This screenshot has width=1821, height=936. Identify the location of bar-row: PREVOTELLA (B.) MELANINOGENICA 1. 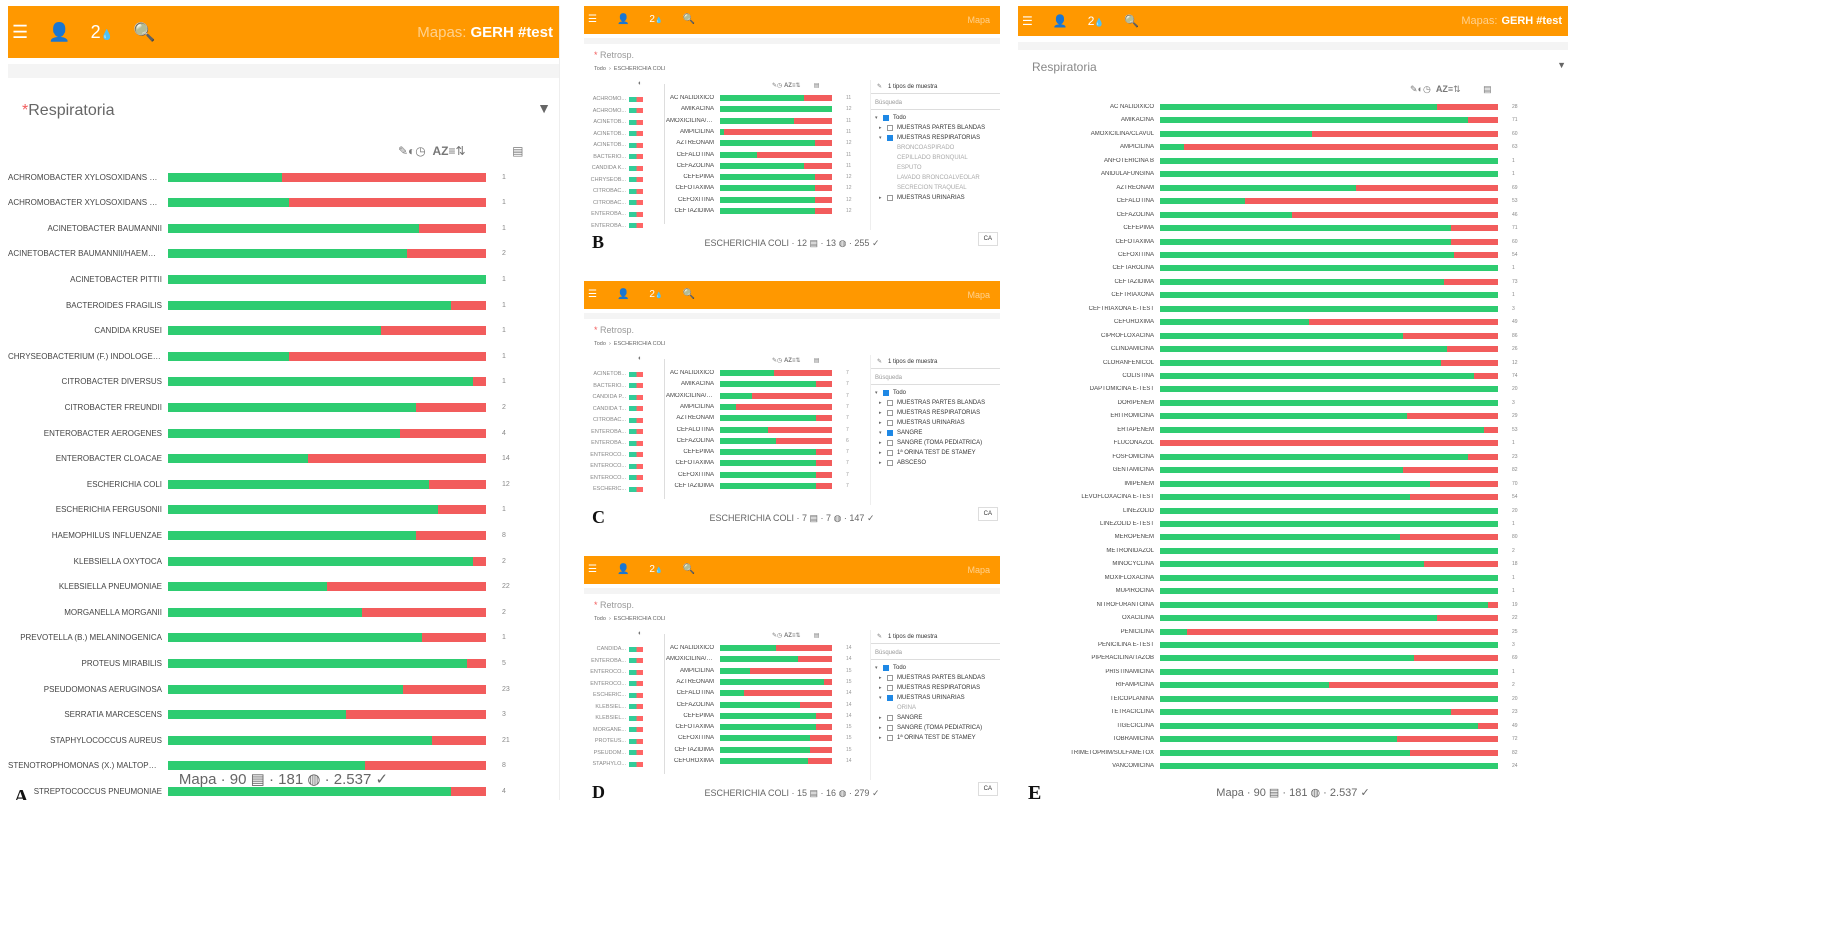
(283, 638).